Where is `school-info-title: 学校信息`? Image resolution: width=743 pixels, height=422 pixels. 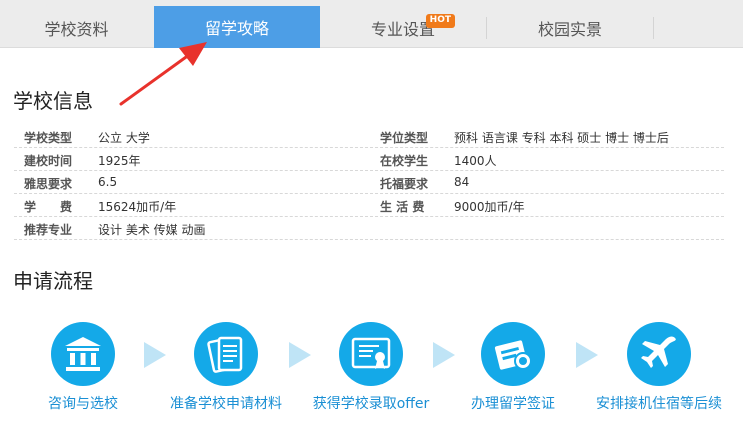 school-info-title: 学校信息 is located at coordinates (53, 101).